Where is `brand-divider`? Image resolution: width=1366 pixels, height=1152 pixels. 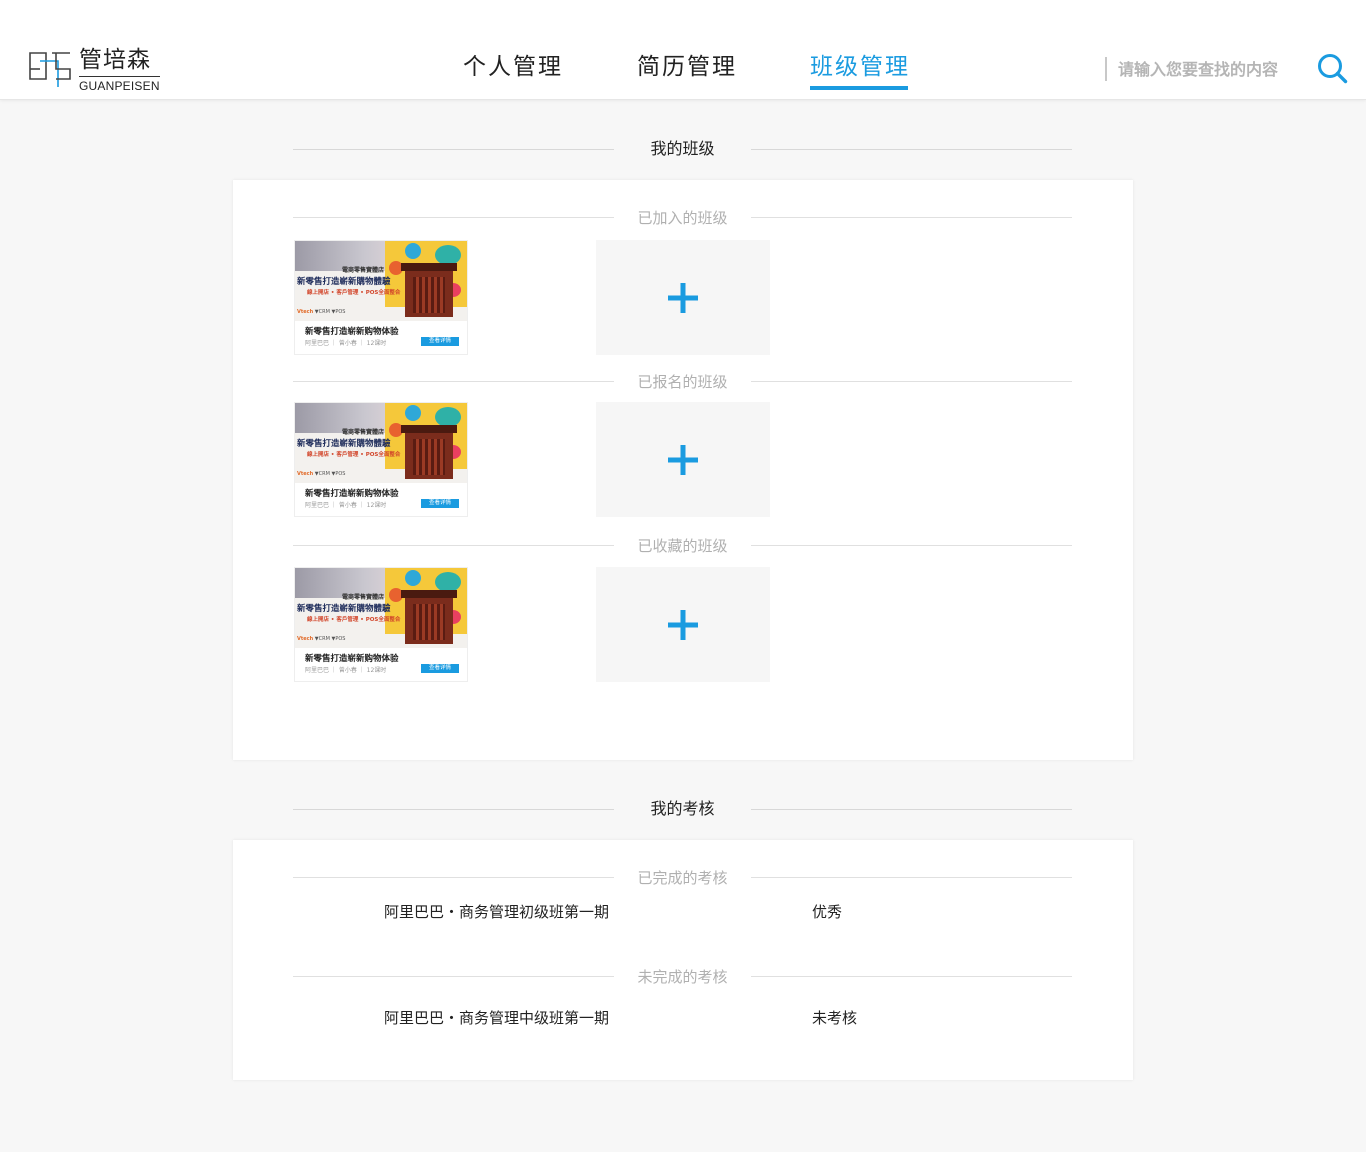
brand-divider is located at coordinates (119, 76).